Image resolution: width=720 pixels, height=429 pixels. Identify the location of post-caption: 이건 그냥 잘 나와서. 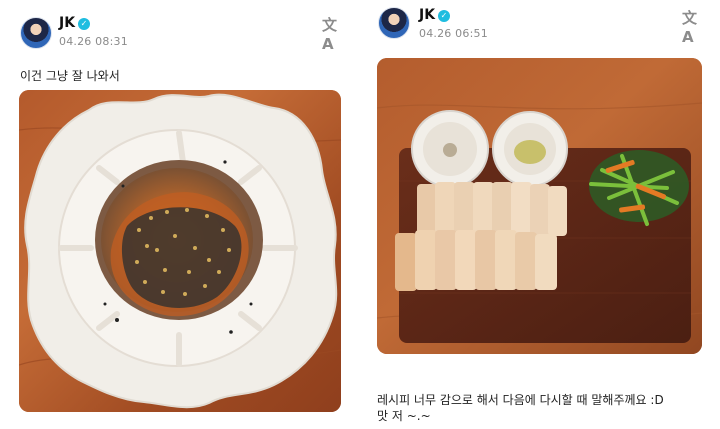
(70, 76).